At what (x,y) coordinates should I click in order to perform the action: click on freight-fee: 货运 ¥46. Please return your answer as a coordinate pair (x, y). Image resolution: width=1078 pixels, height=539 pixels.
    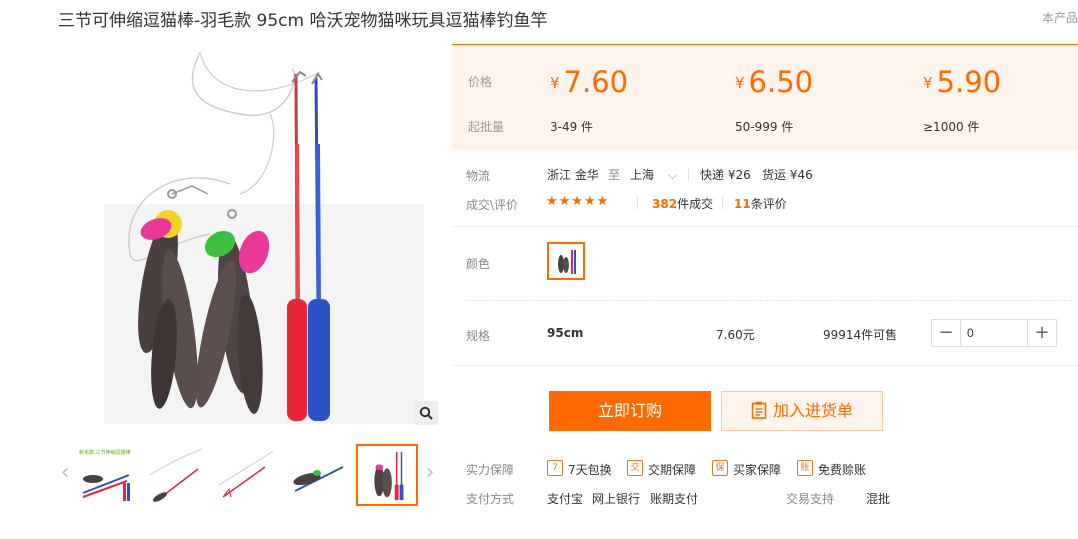
    Looking at the image, I should click on (787, 175).